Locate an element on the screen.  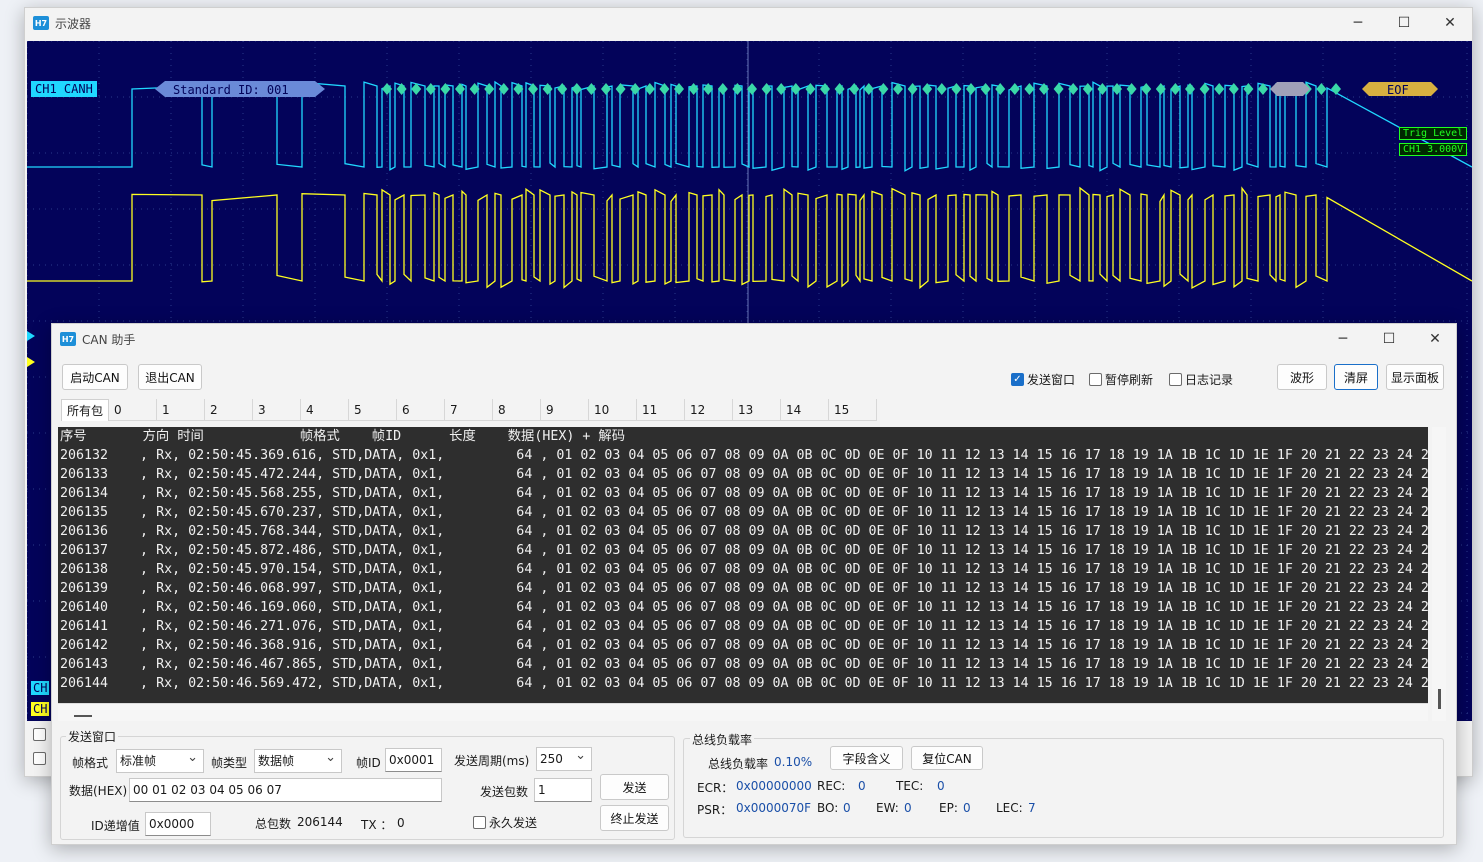
log-vscrollbar is located at coordinates (1439, 574).